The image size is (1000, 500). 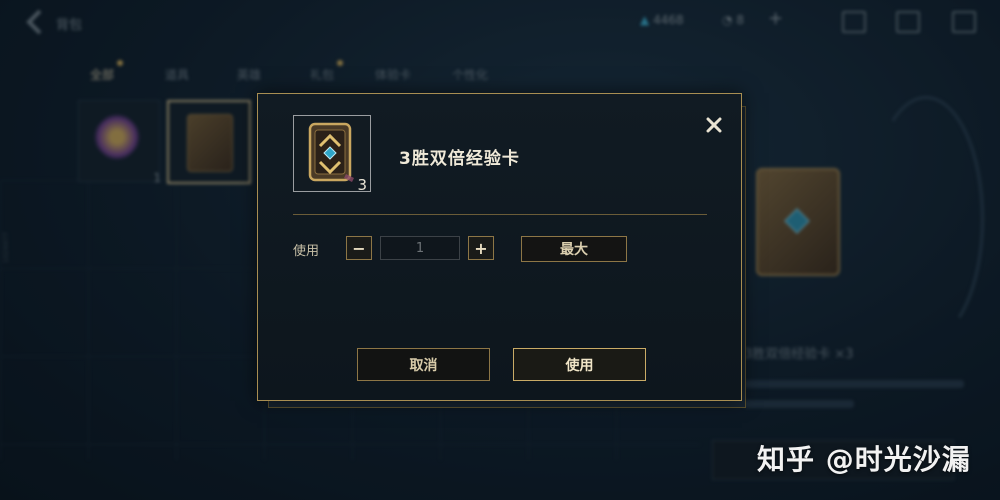 What do you see at coordinates (864, 459) in the screenshot?
I see `watermark: 知乎 @时光沙漏` at bounding box center [864, 459].